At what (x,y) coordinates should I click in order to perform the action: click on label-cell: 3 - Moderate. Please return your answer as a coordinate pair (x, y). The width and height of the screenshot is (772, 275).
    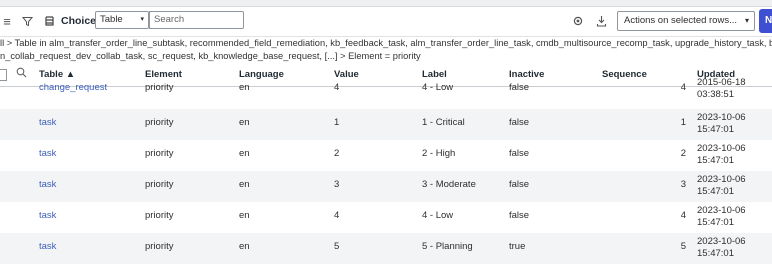
    Looking at the image, I should click on (449, 184).